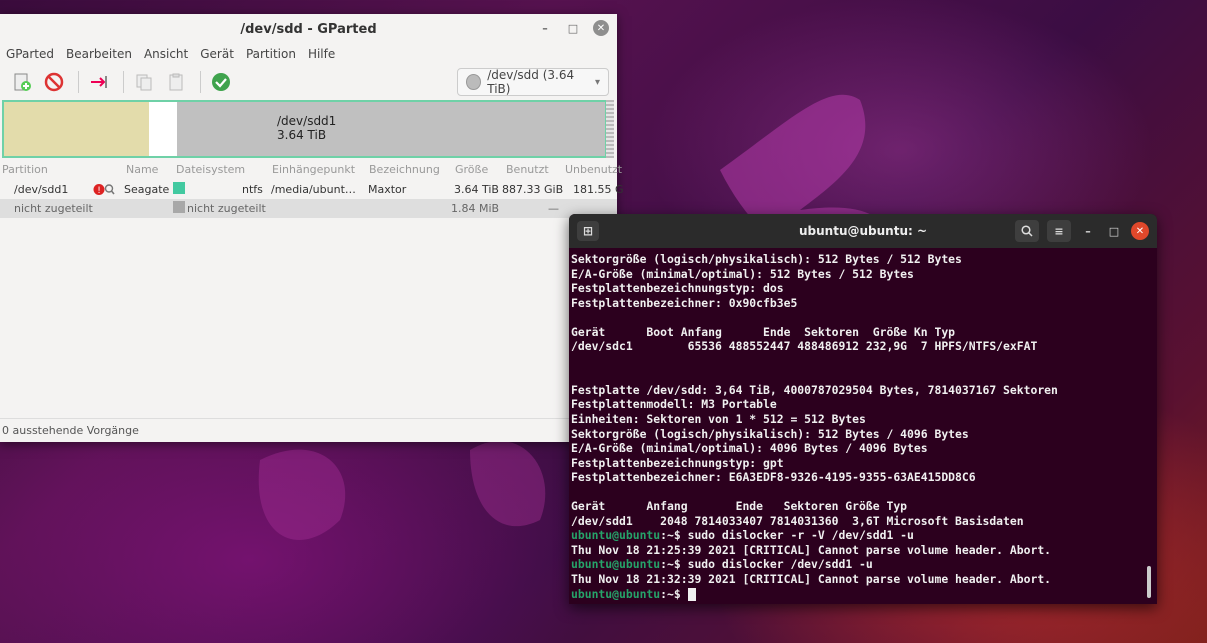  I want to click on terminal-output-line: Festplattenbezeichner: 0x90cfb3e5, so click(684, 302).